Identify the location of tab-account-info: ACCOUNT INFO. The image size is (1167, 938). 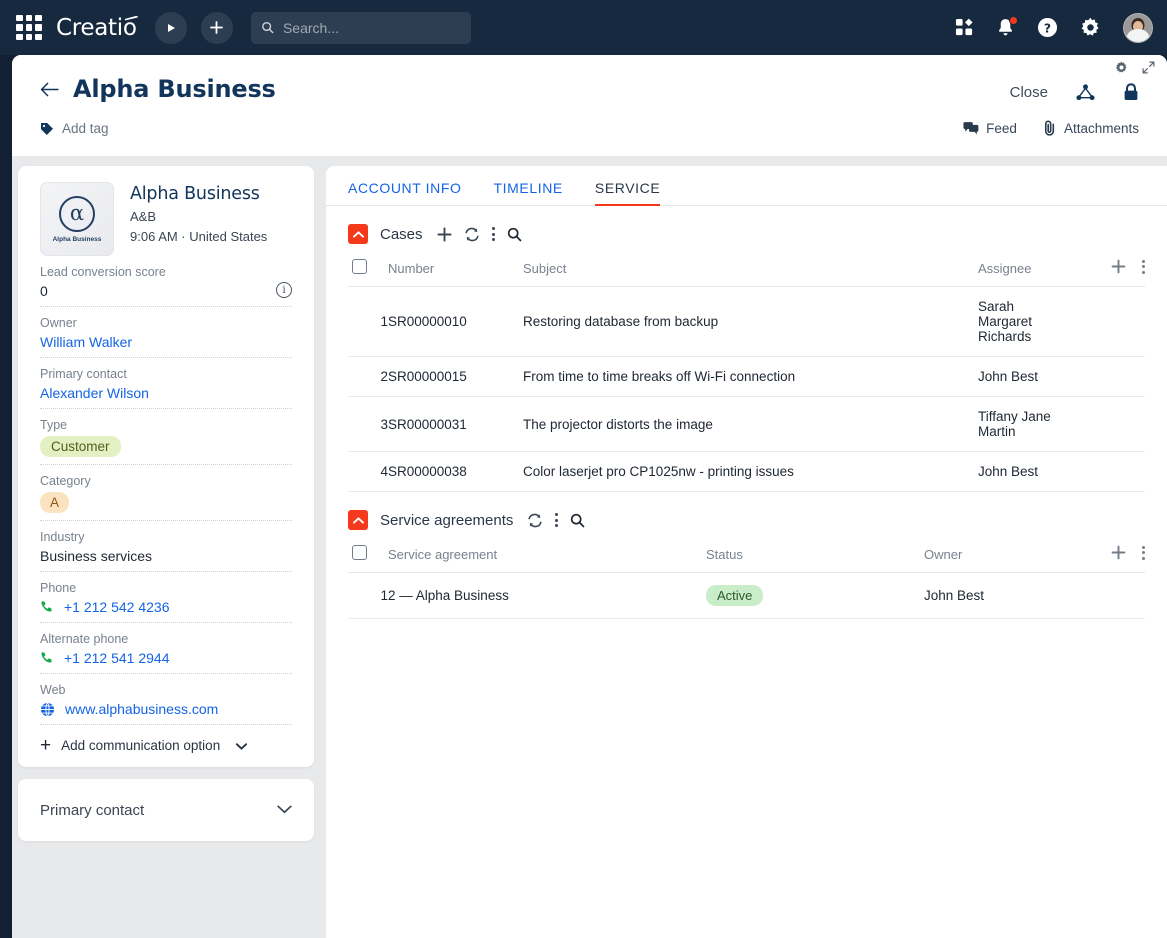
(405, 192).